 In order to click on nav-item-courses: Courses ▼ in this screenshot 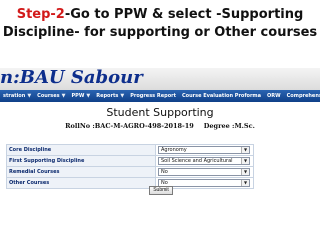, I will do `click(51, 96)`.